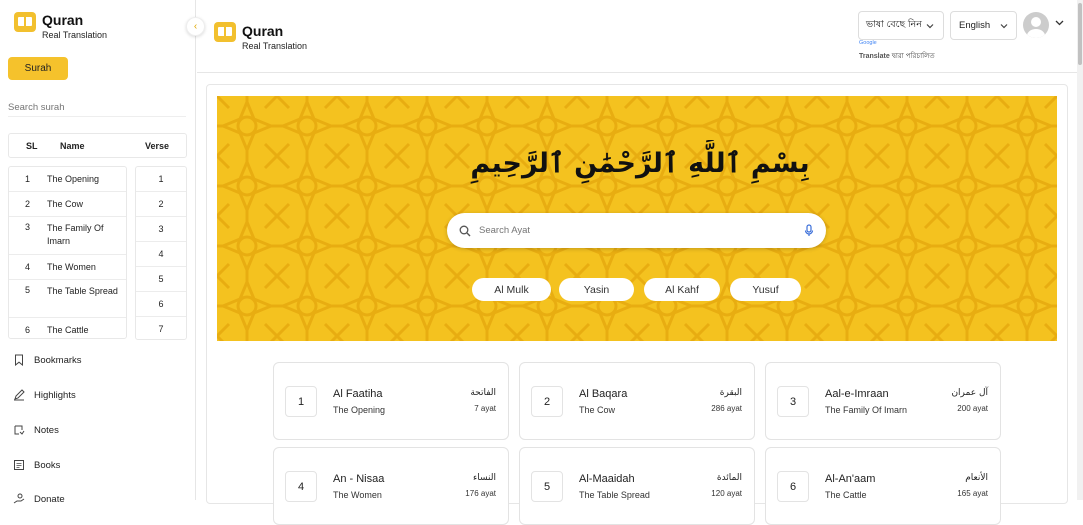 The height and width of the screenshot is (525, 1083). I want to click on menu-label: Notes, so click(46, 430).